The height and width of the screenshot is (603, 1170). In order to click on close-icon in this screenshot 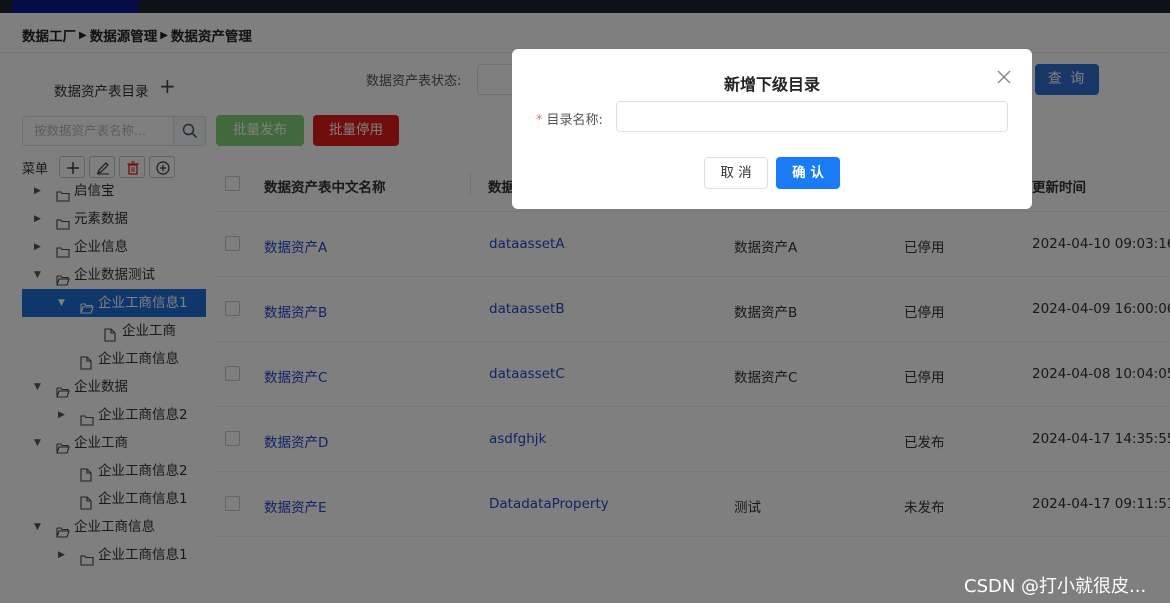, I will do `click(1004, 77)`.